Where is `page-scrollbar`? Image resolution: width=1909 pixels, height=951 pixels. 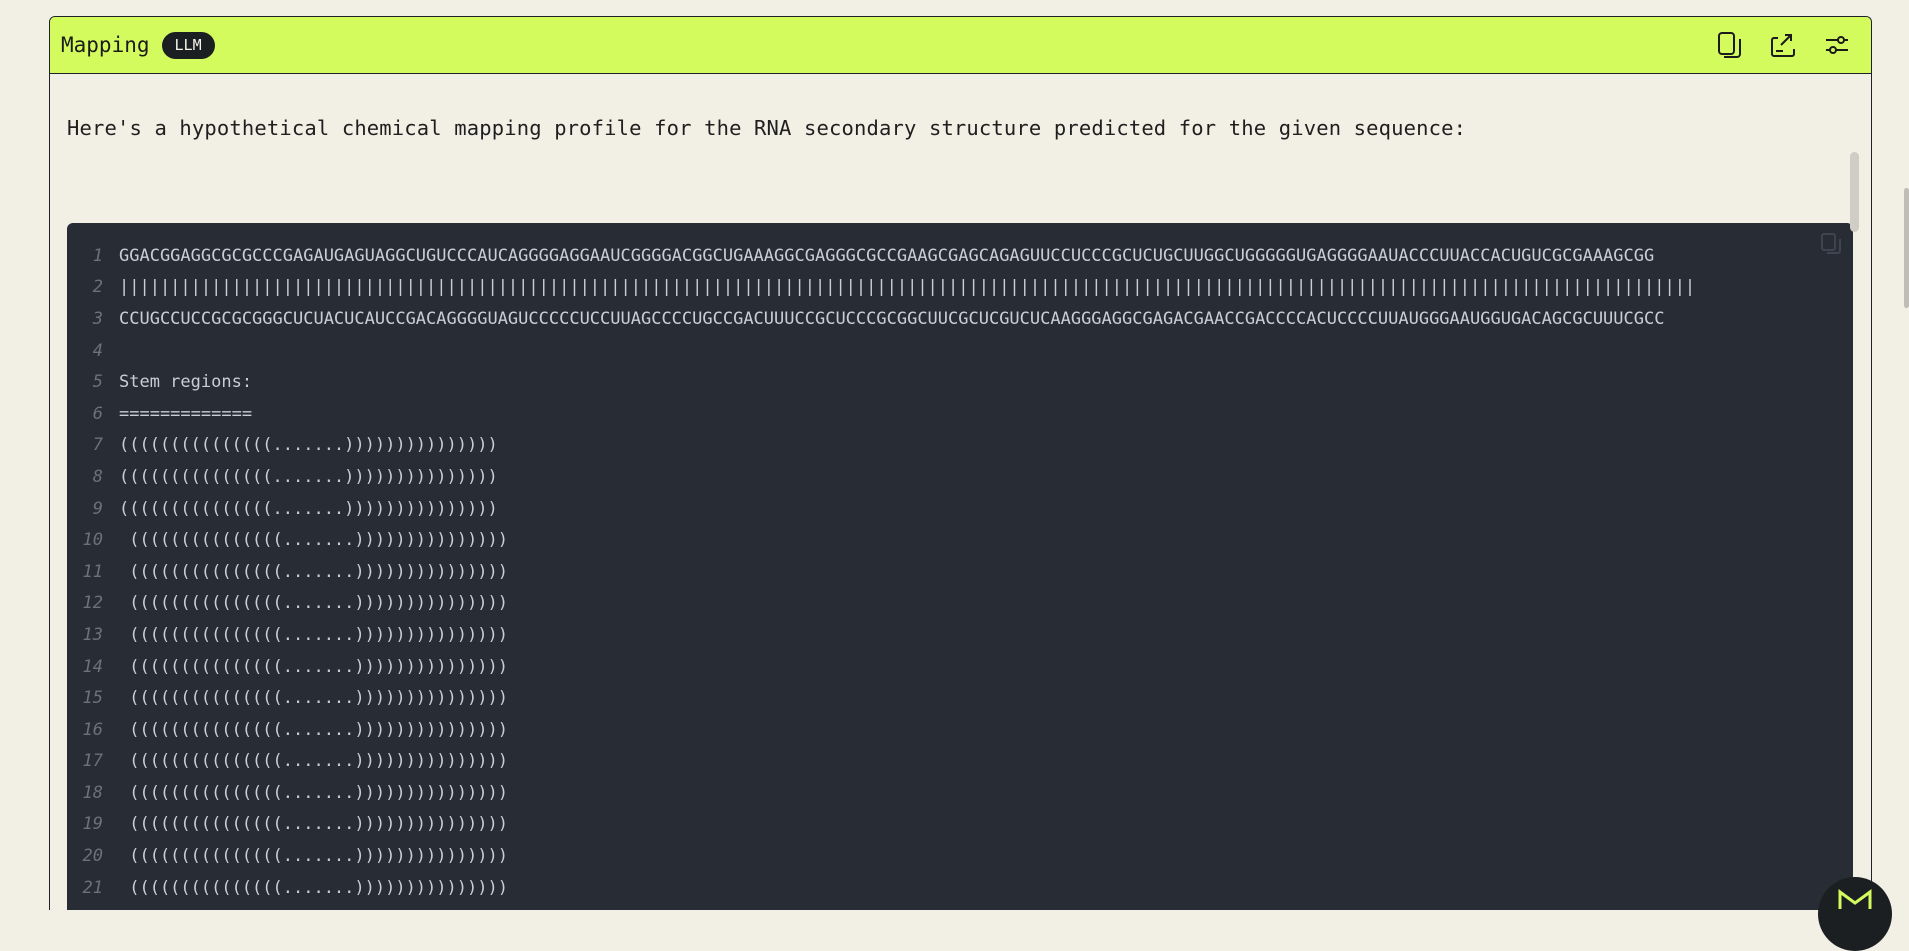
page-scrollbar is located at coordinates (1906, 248).